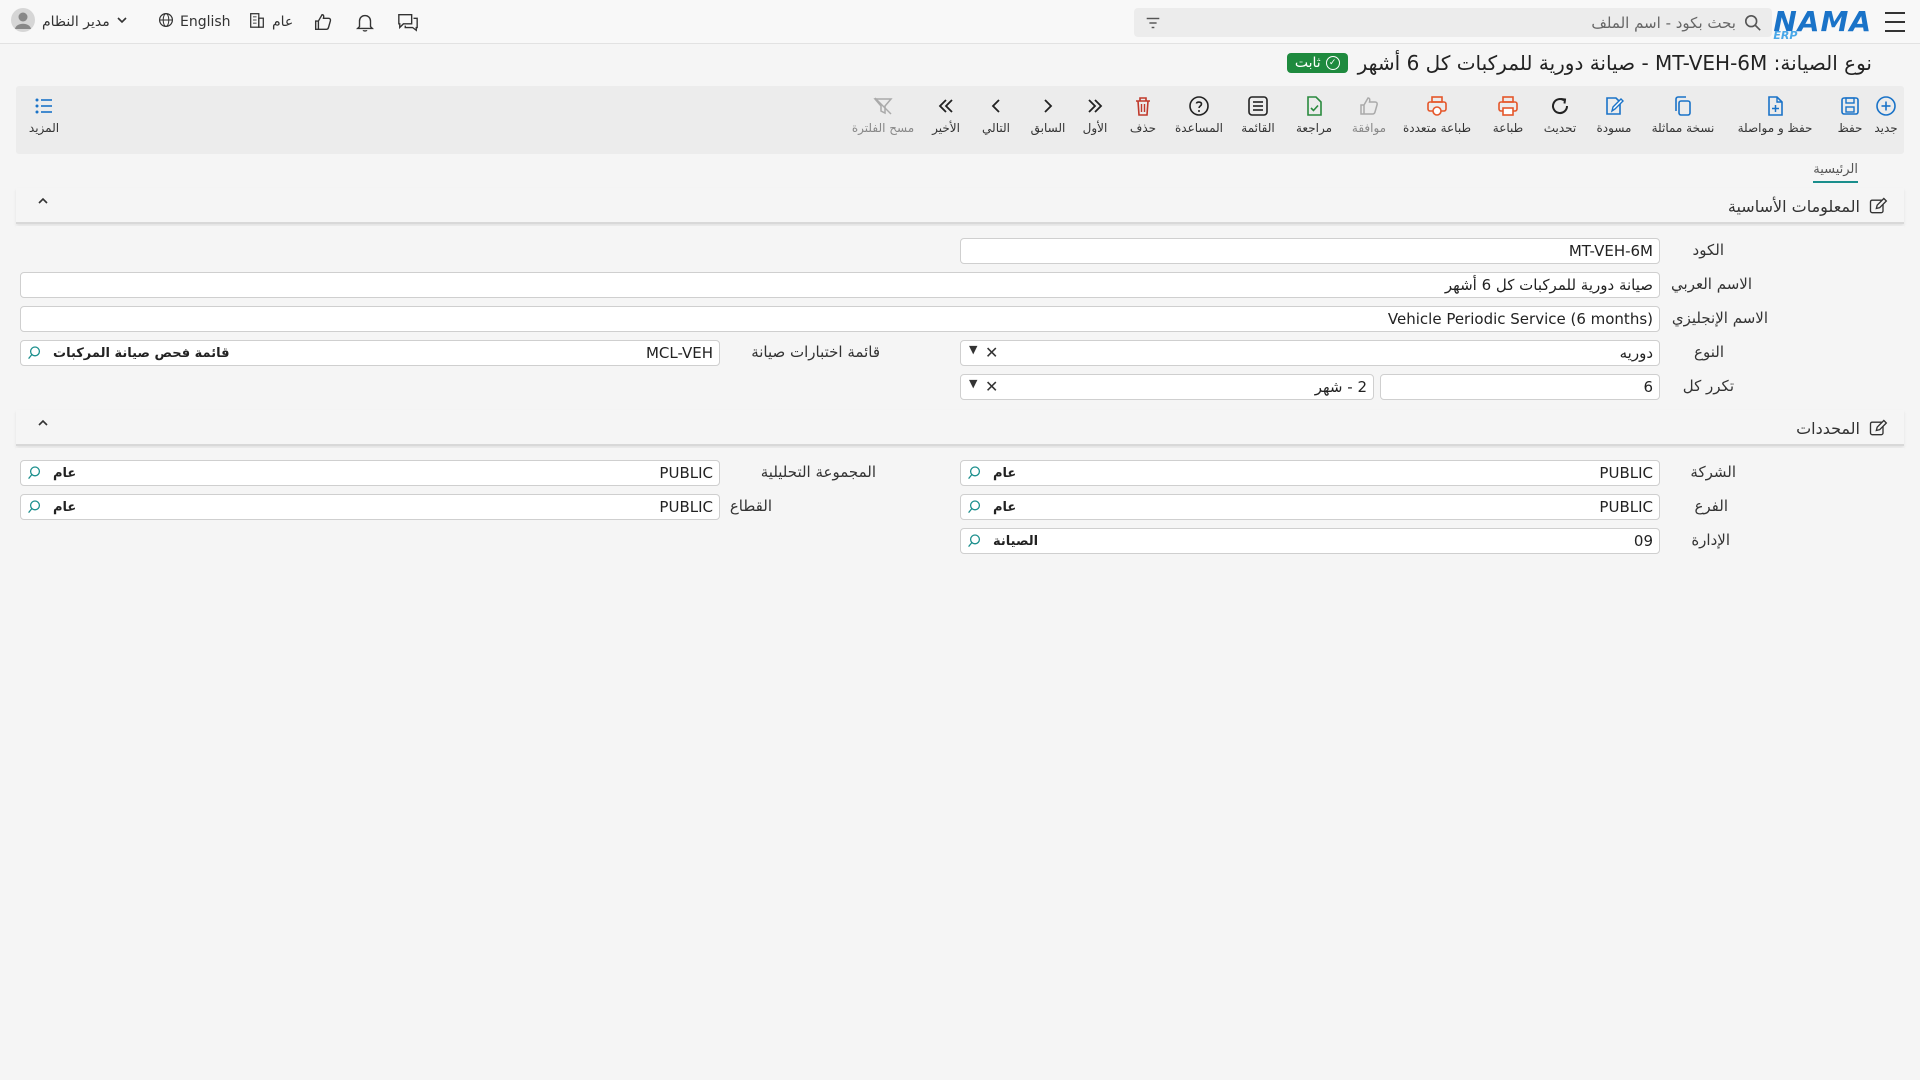 Image resolution: width=1920 pixels, height=1080 pixels. What do you see at coordinates (750, 506) in the screenshot?
I see `sector-label: القطاع` at bounding box center [750, 506].